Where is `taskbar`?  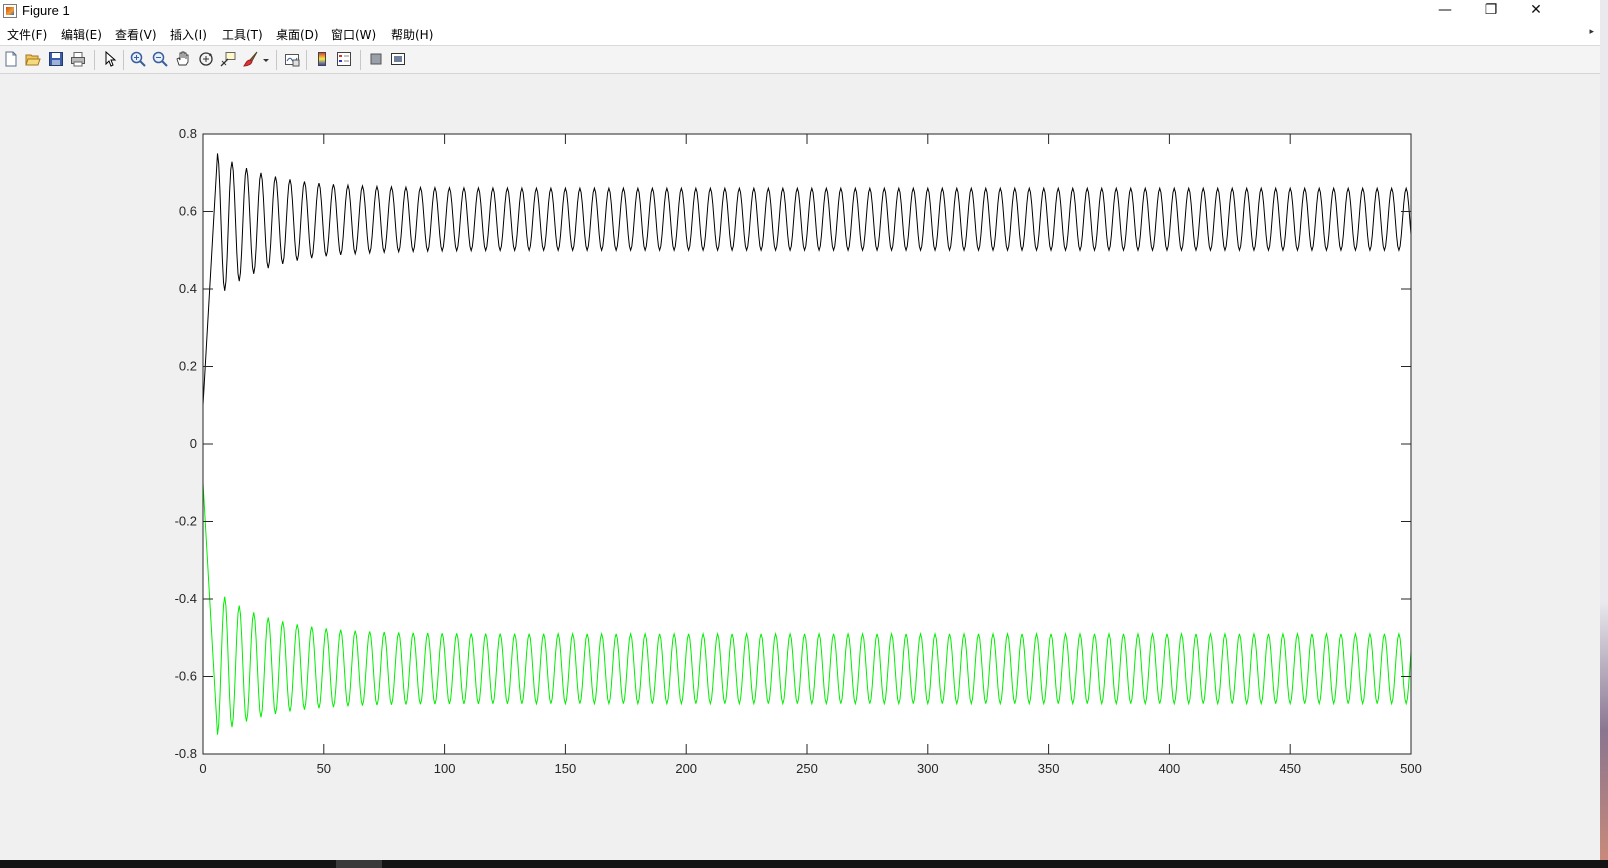
taskbar is located at coordinates (804, 864).